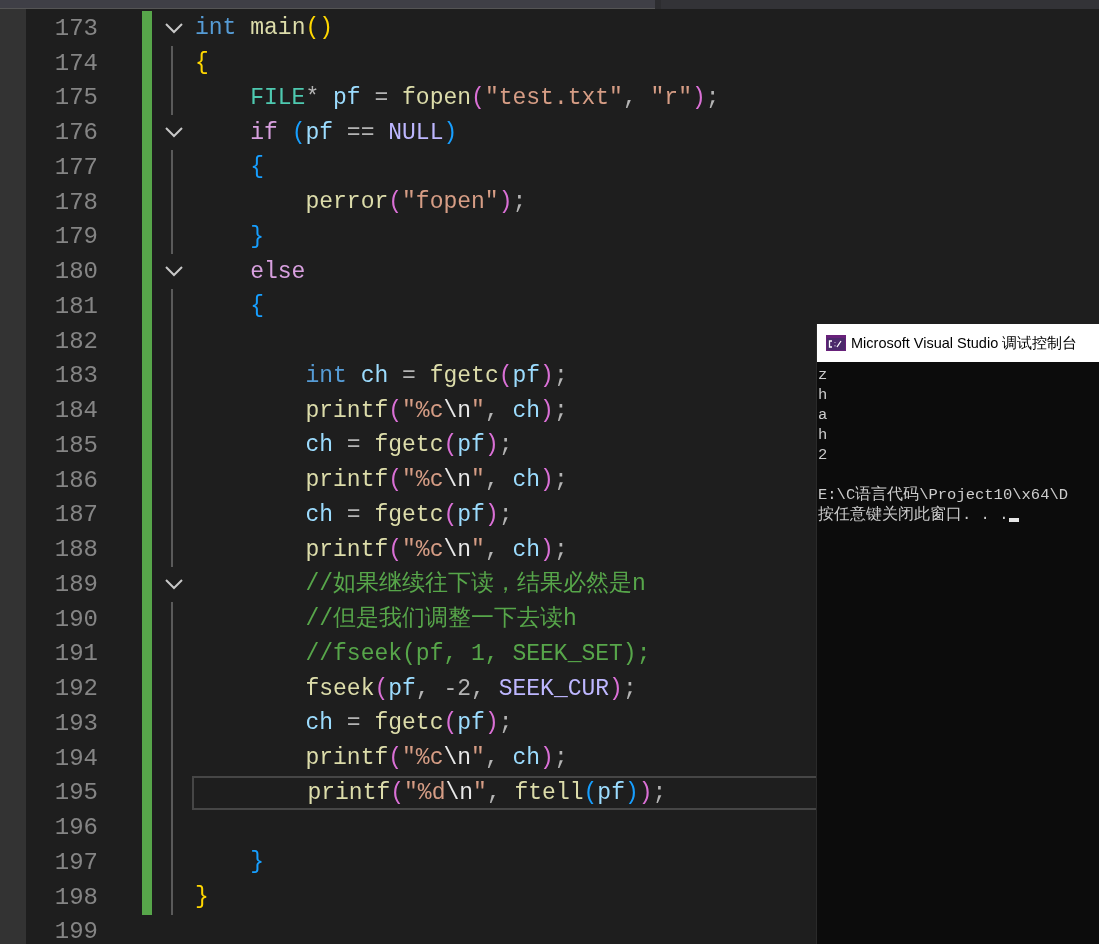 This screenshot has width=1099, height=944. I want to click on line-number: 176, so click(75, 133).